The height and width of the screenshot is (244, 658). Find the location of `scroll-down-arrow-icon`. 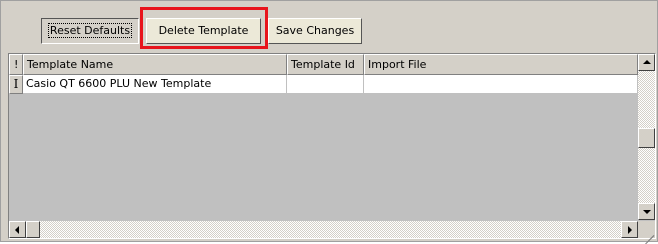

scroll-down-arrow-icon is located at coordinates (647, 212).